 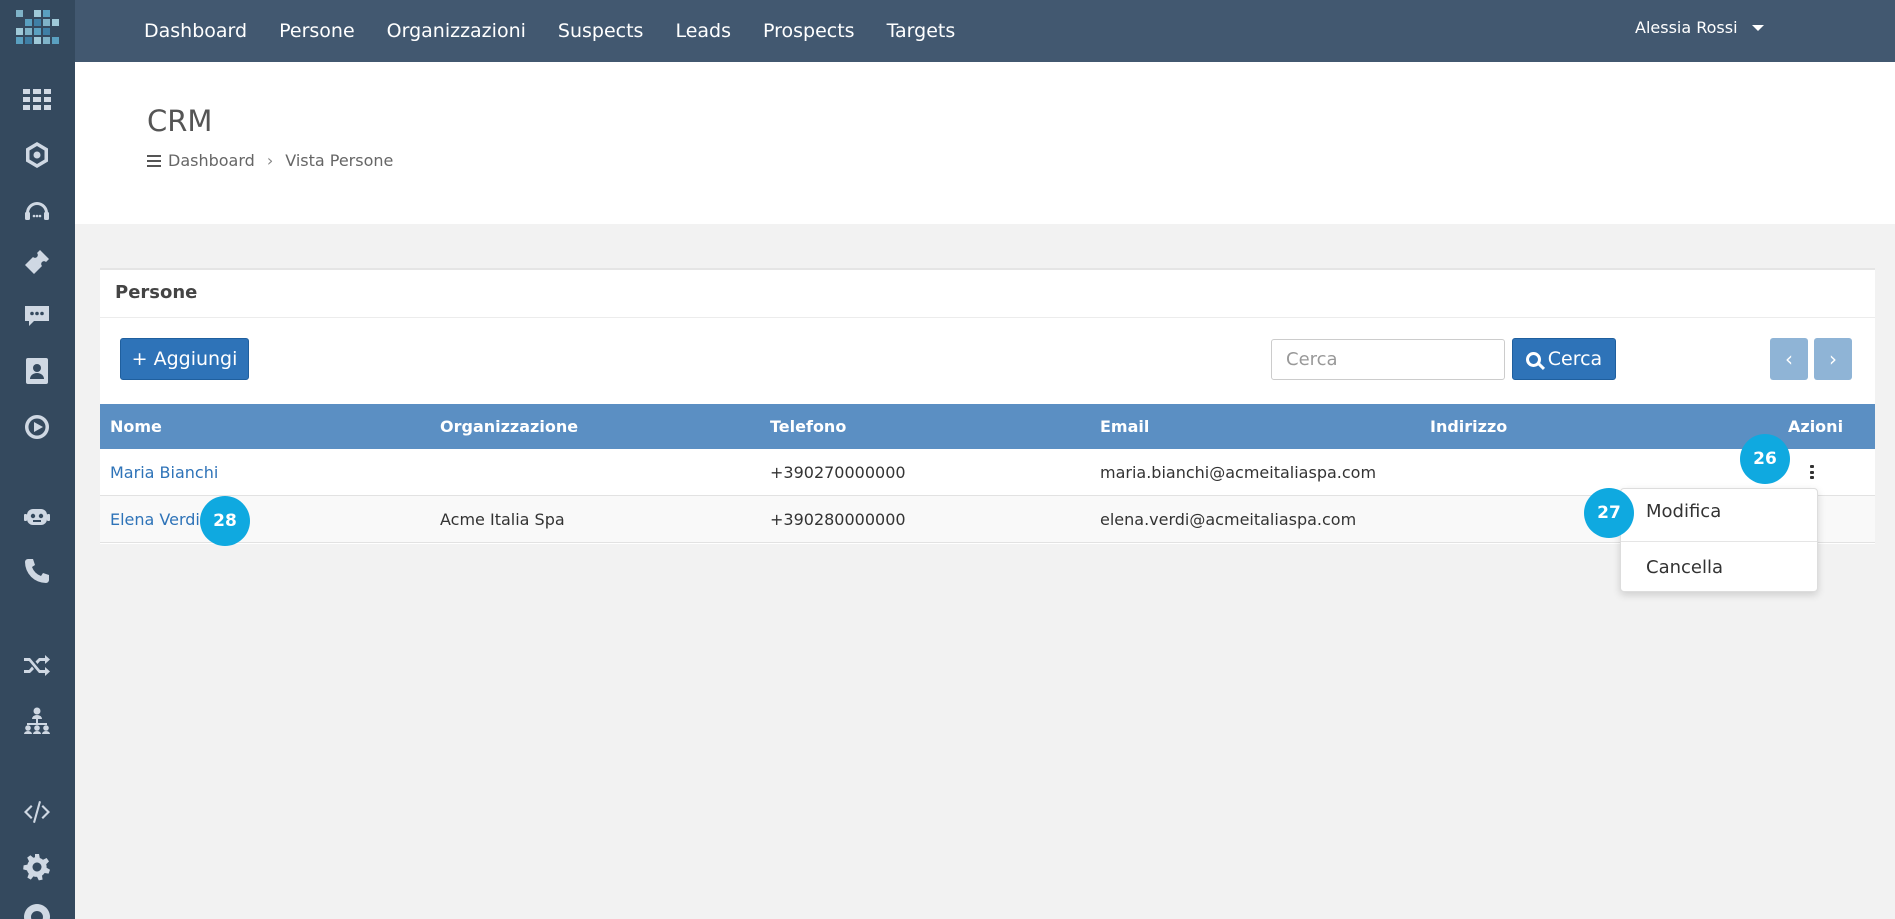 What do you see at coordinates (37, 720) in the screenshot?
I see `org-chart-icon` at bounding box center [37, 720].